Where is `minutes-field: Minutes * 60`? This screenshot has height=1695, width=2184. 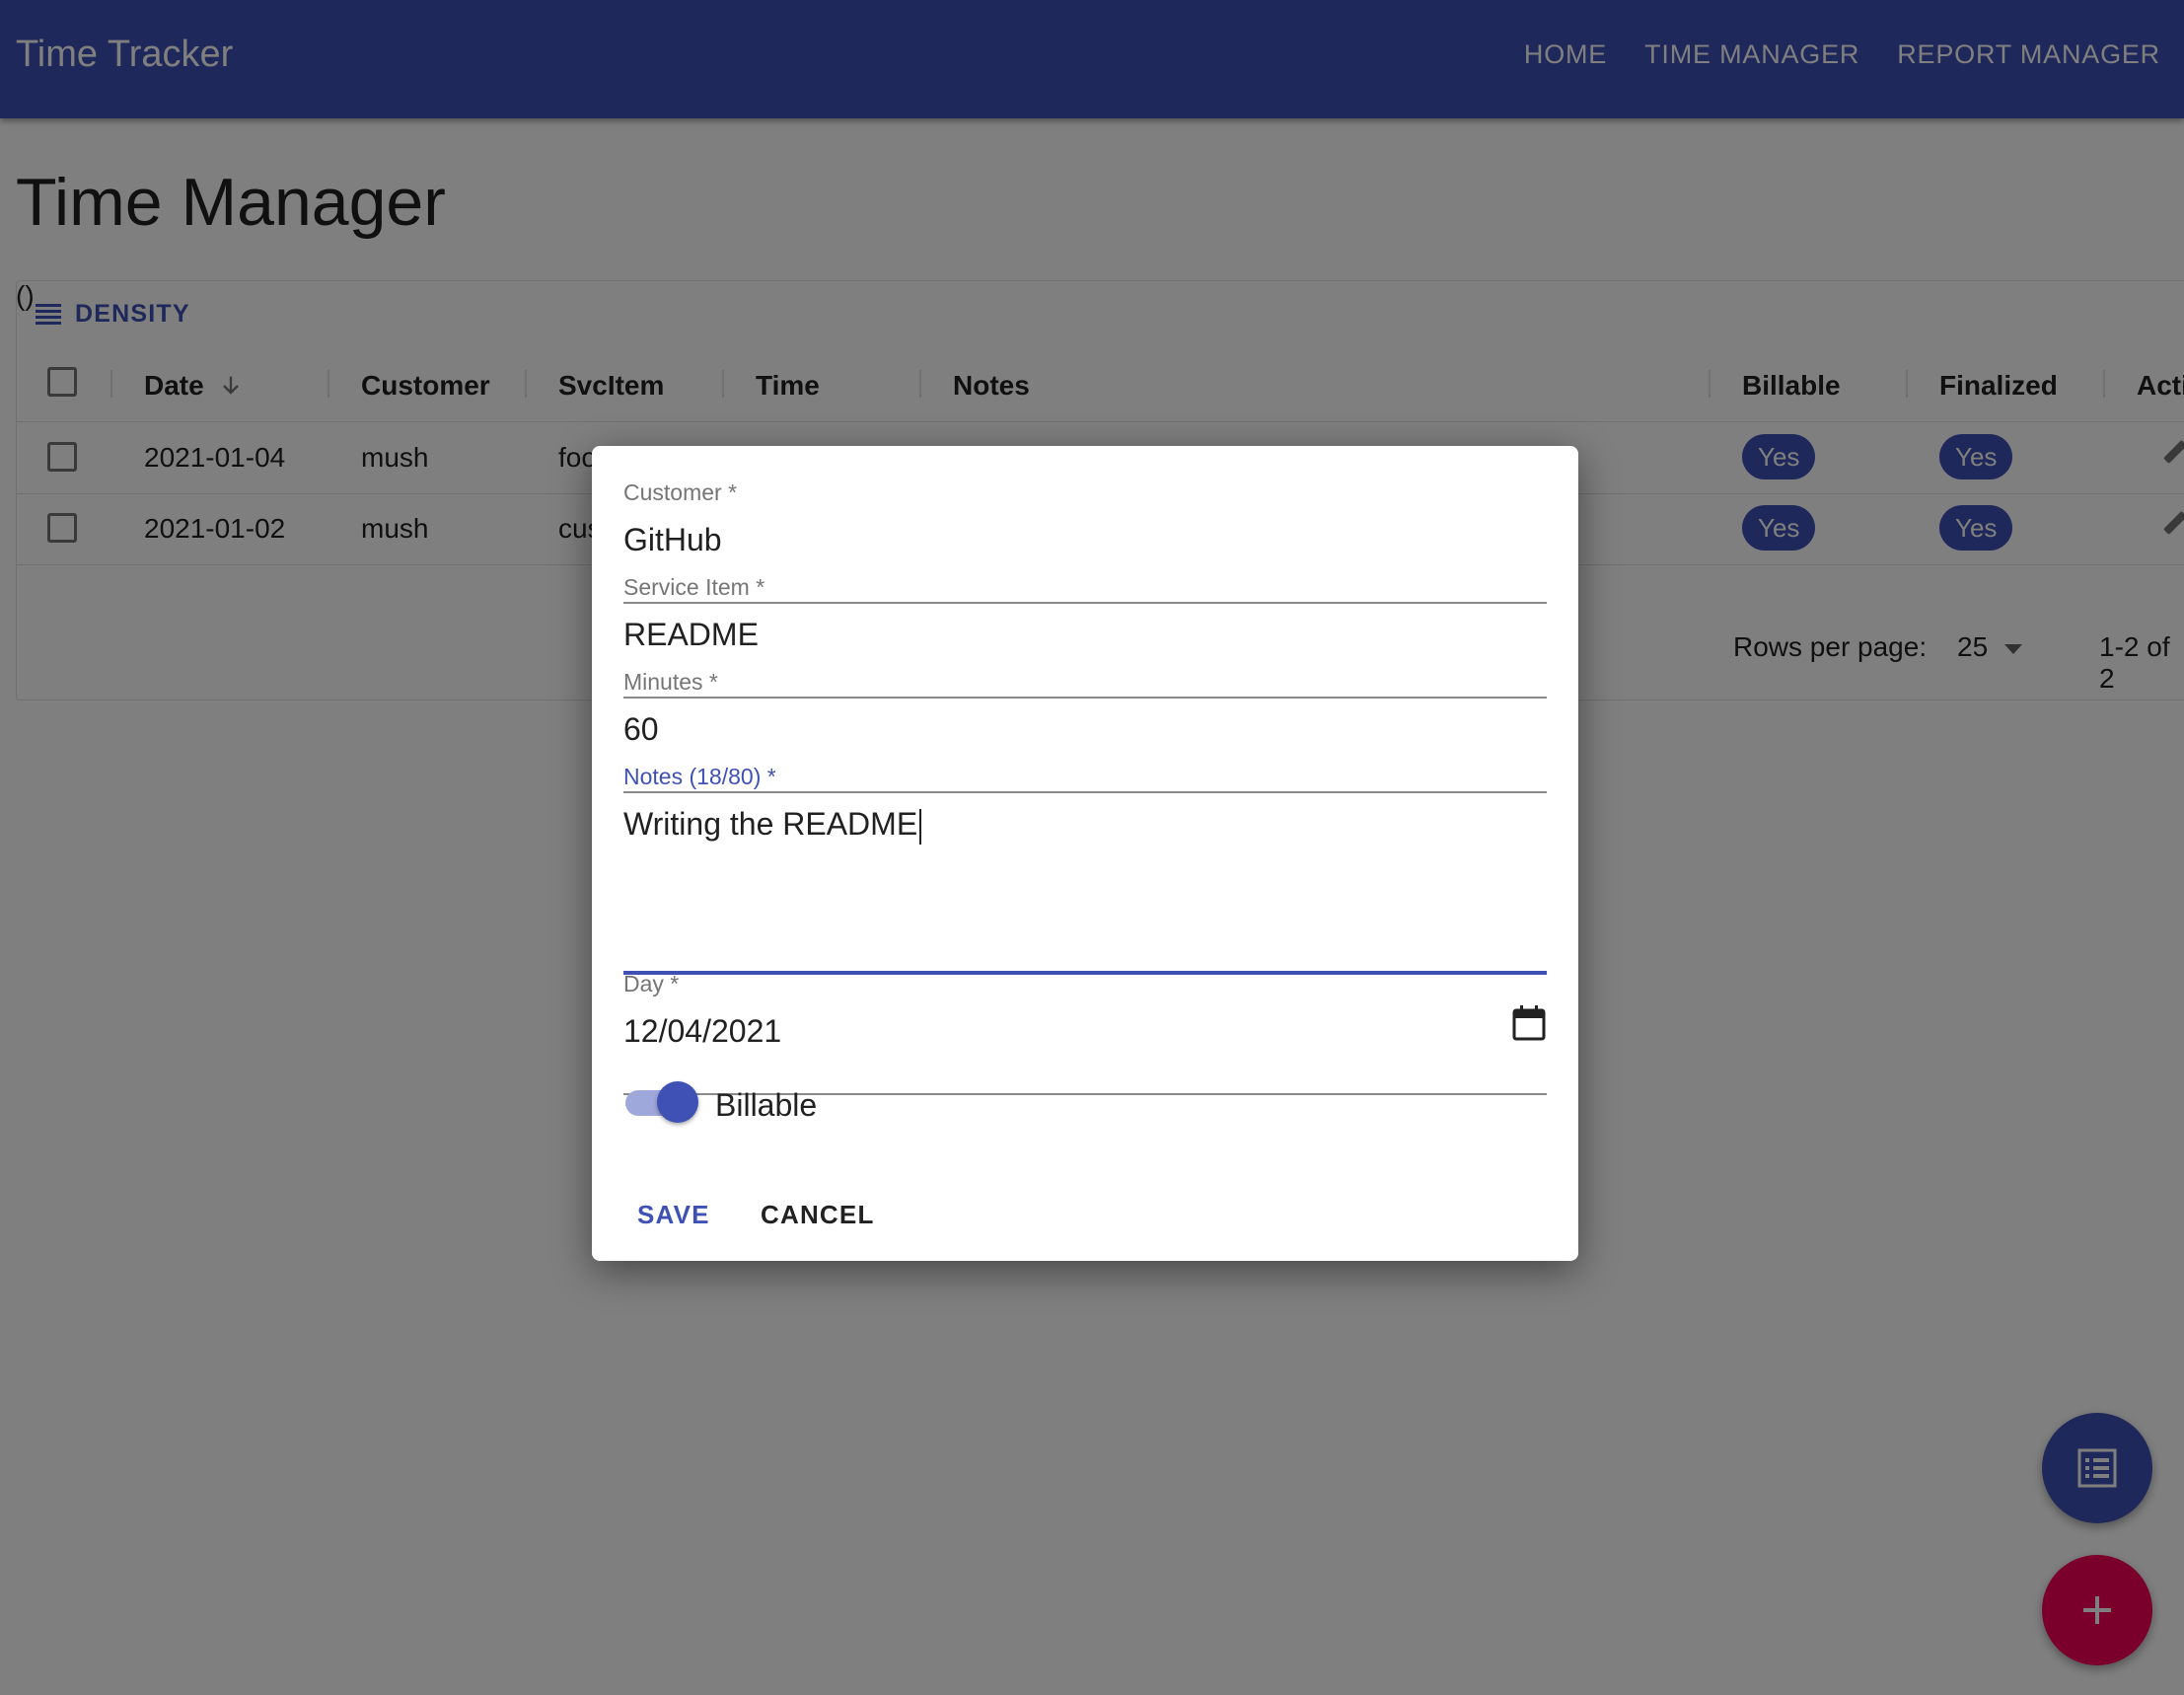
minutes-field: Minutes * 60 is located at coordinates (1085, 731).